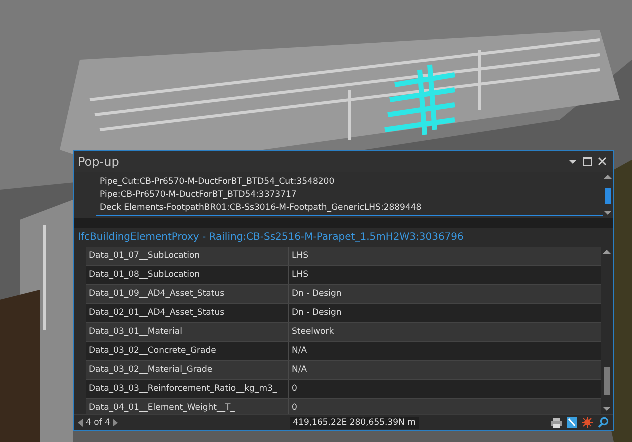 Image resolution: width=632 pixels, height=442 pixels. I want to click on window-title: Pop-up, so click(99, 161).